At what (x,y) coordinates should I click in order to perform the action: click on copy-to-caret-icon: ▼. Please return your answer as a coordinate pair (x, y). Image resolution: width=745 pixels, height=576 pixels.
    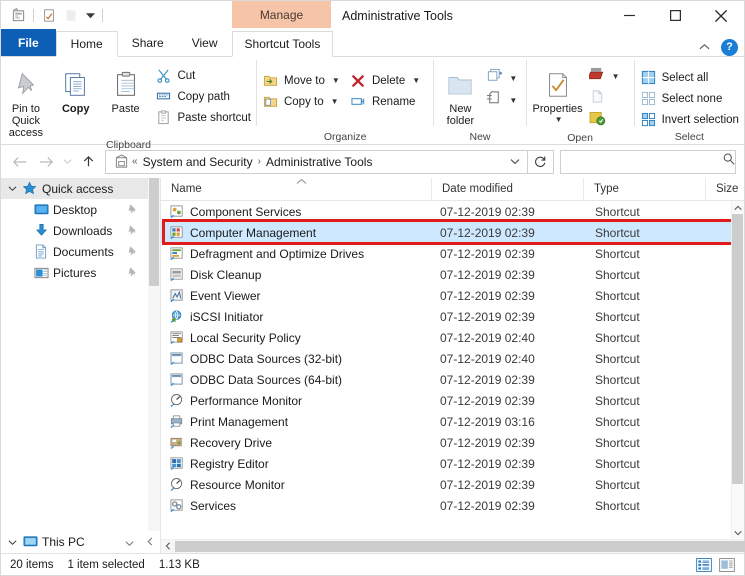
    Looking at the image, I should click on (335, 101).